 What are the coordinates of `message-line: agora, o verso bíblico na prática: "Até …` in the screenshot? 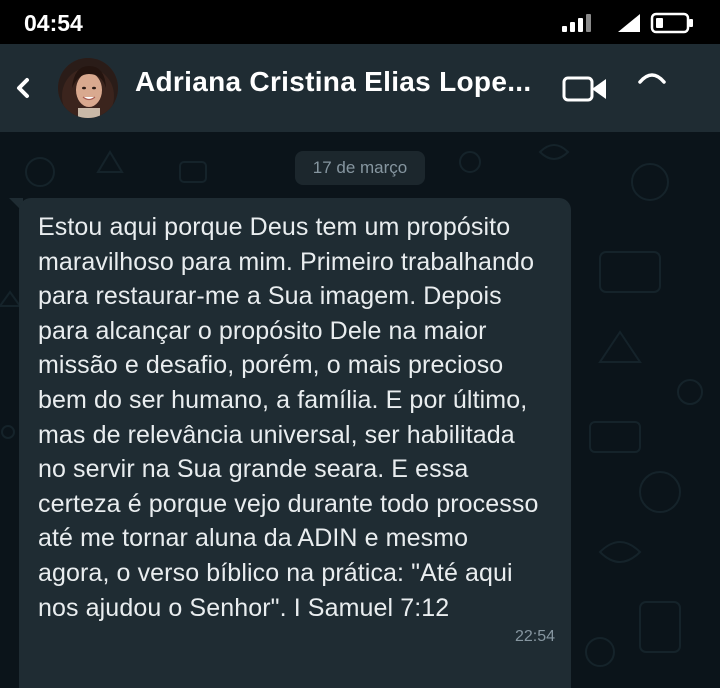 It's located at (275, 572).